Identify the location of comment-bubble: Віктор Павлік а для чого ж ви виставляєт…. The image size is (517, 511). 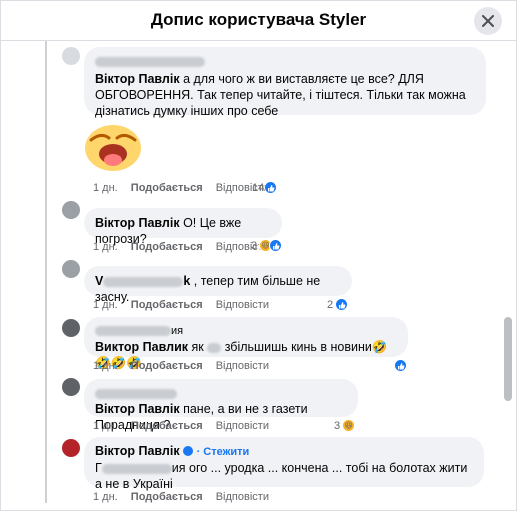
(285, 82).